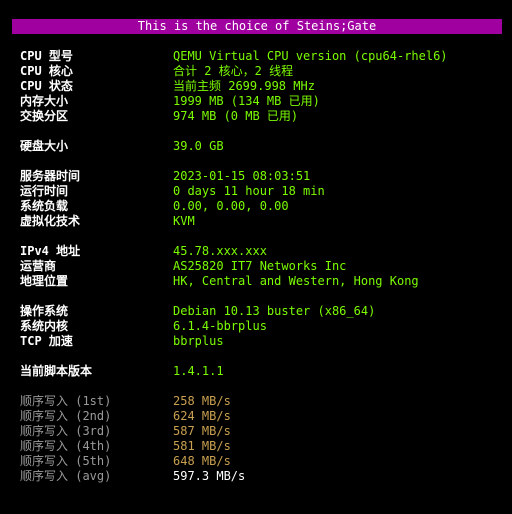 This screenshot has height=514, width=512. I want to click on cpu-cores-label: CPU 核心, so click(46, 71).